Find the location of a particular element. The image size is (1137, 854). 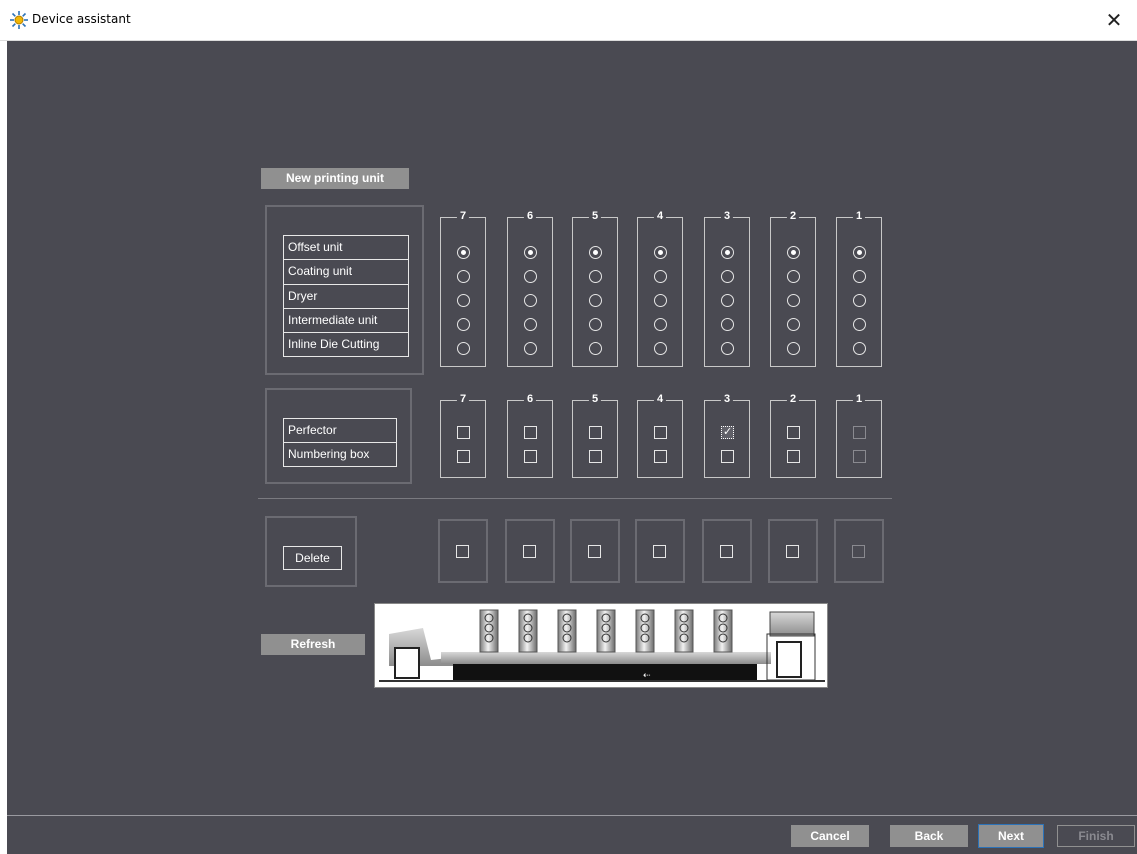

option-column-2: 2 is located at coordinates (793, 435).